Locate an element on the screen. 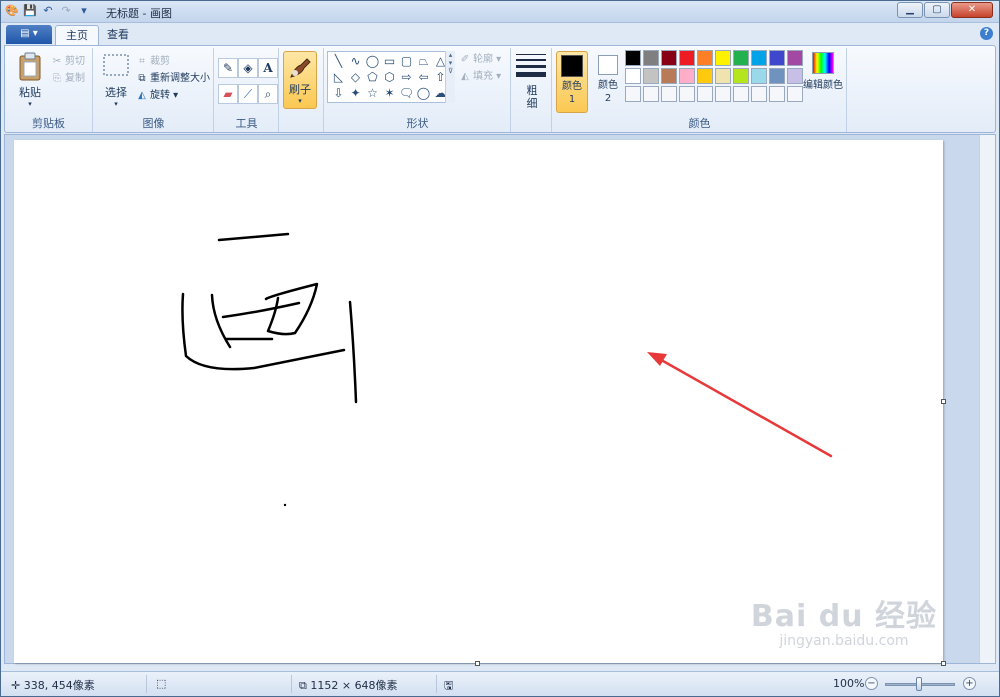 Image resolution: width=1000 pixels, height=697 pixels. color-picker-icon: ⟋ is located at coordinates (248, 94).